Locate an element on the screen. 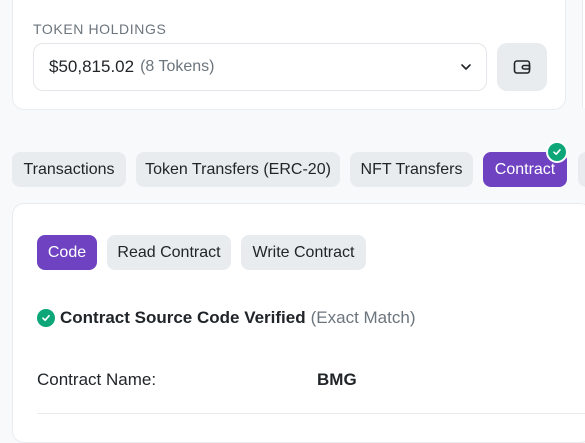 Image resolution: width=585 pixels, height=443 pixels. verification-note: (Exact Match) is located at coordinates (363, 317).